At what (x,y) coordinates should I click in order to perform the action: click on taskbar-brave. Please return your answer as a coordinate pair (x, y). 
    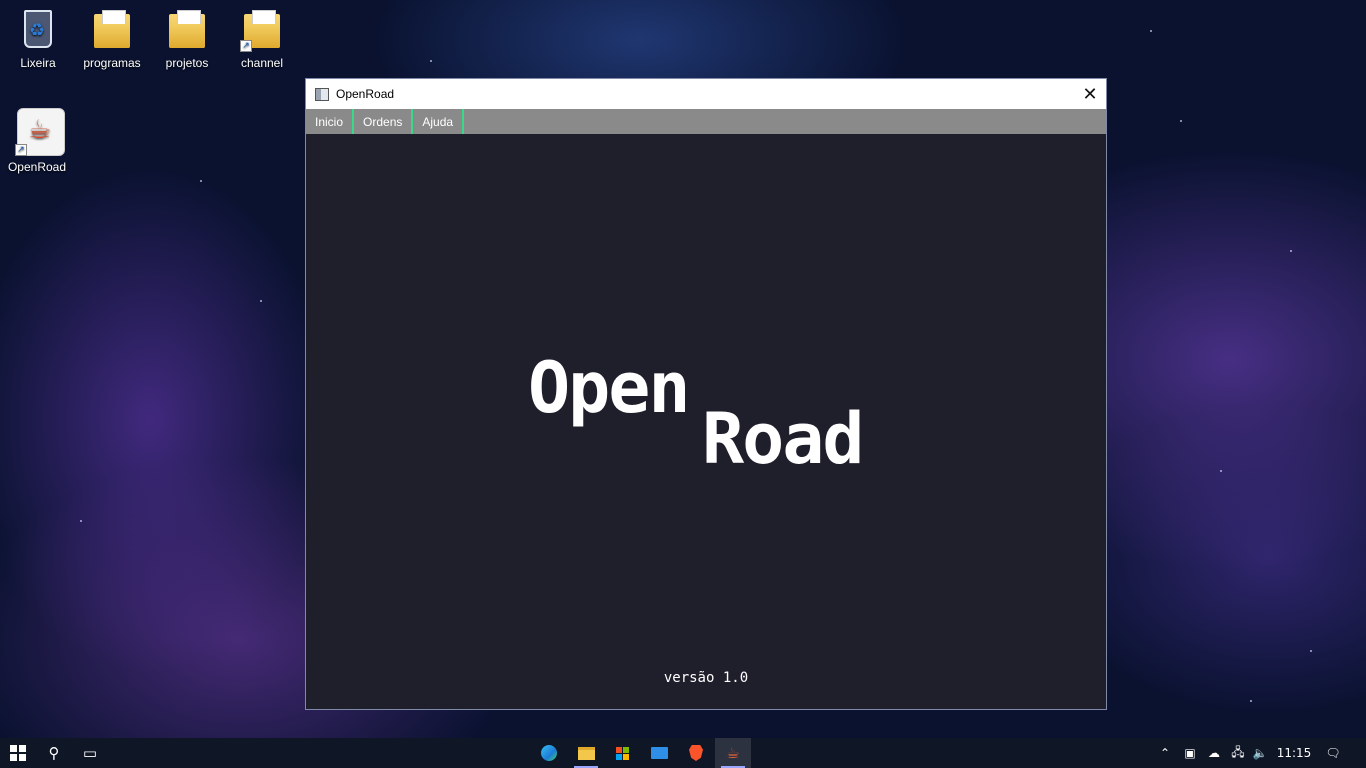
    Looking at the image, I should click on (696, 753).